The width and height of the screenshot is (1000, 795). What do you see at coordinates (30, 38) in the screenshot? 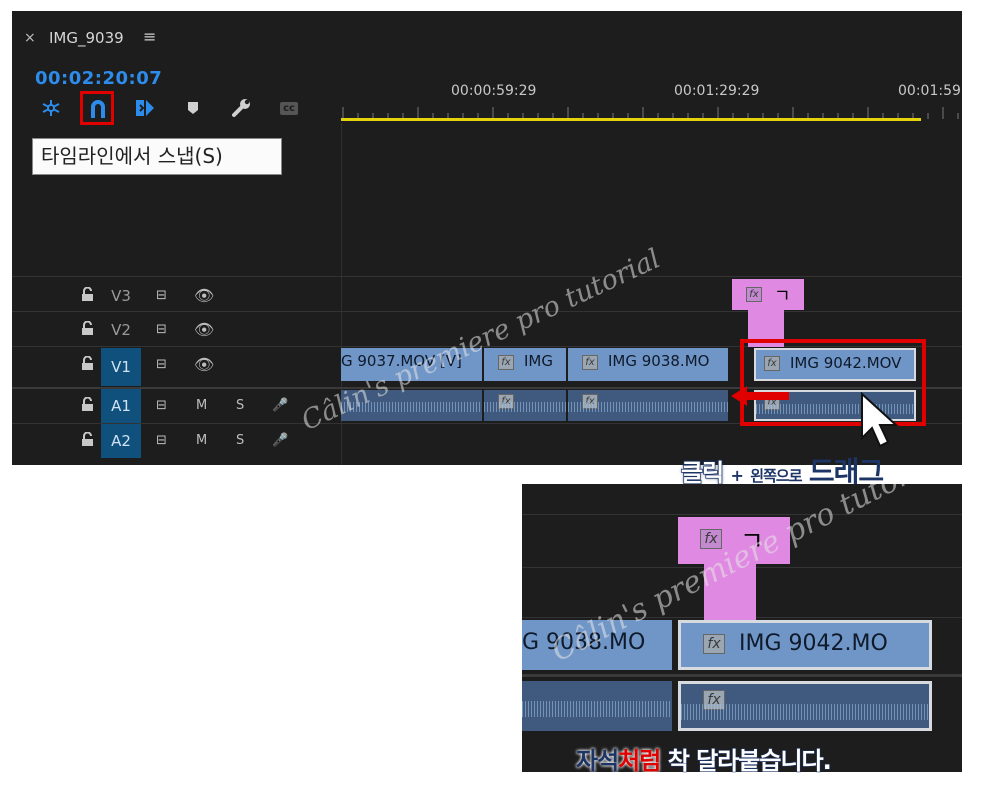
I see `close-tab-icon: ×` at bounding box center [30, 38].